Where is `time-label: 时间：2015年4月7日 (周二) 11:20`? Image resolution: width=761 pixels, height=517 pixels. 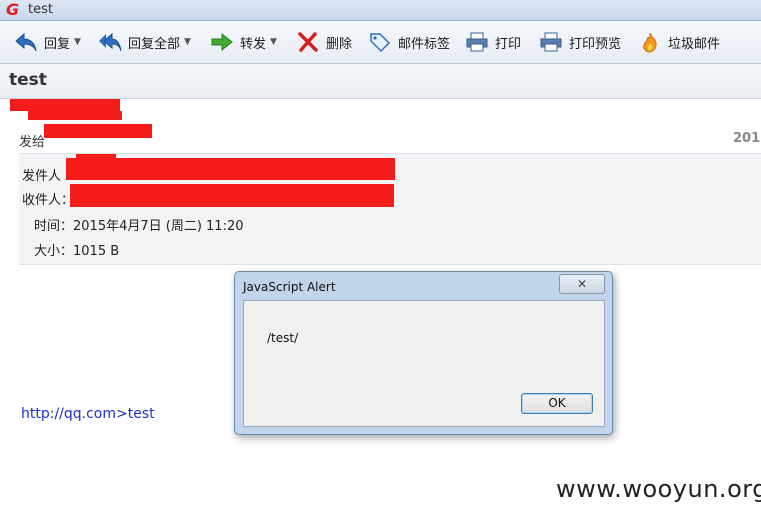 time-label: 时间：2015年4月7日 (周二) 11:20 is located at coordinates (139, 226).